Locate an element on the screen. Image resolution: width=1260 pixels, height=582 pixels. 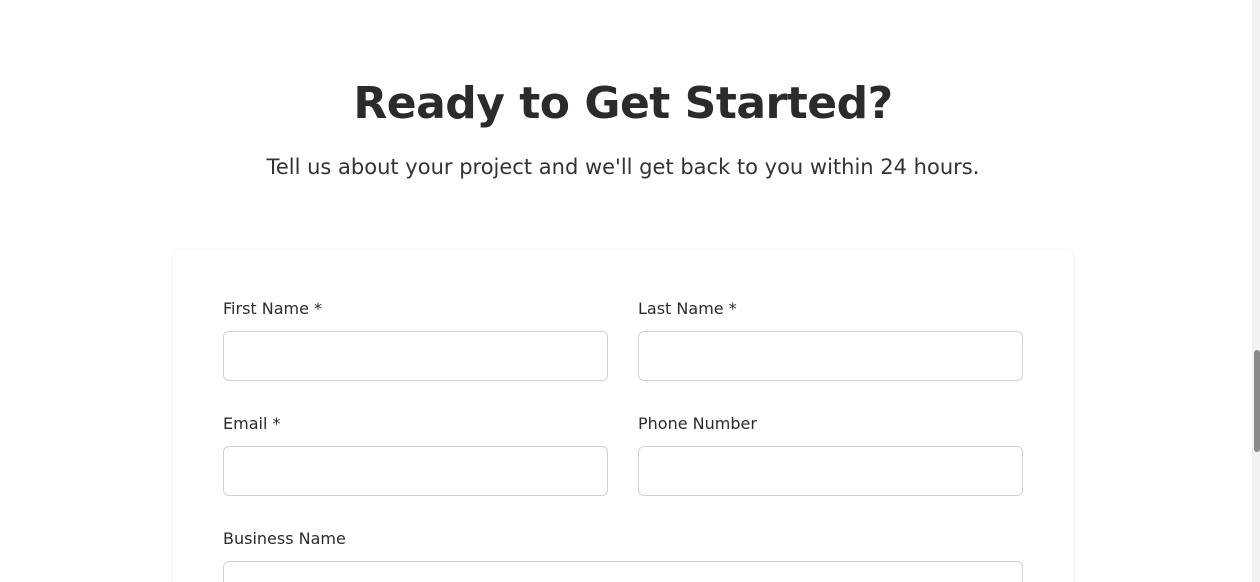
business-name-group: Business Name is located at coordinates (623, 555).